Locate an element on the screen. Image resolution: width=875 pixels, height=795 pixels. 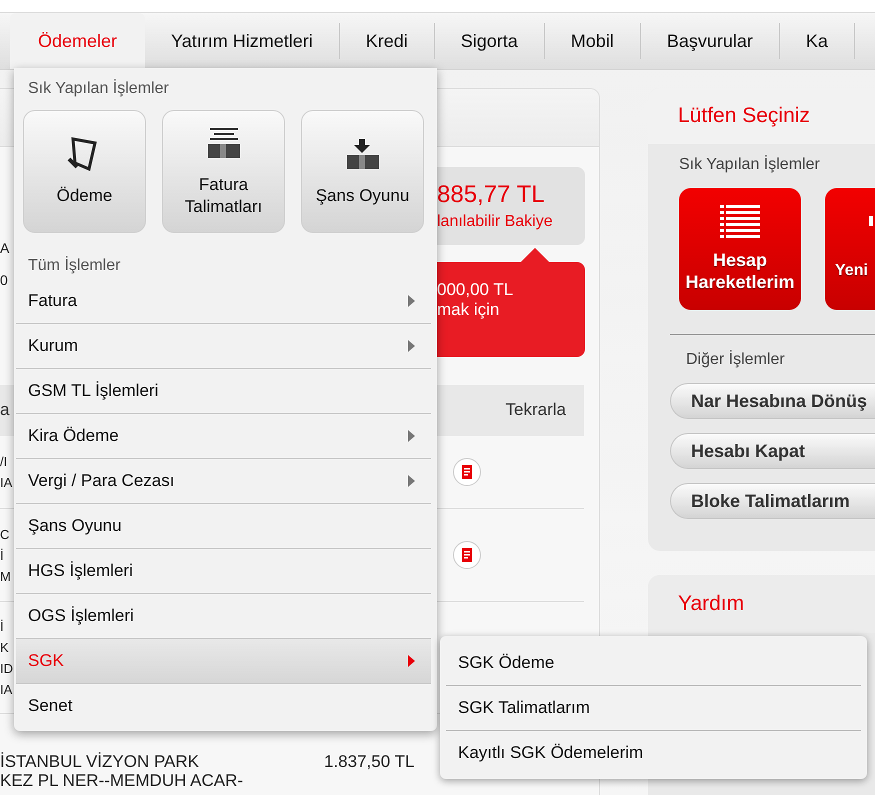
nav-tab: Ka is located at coordinates (817, 41).